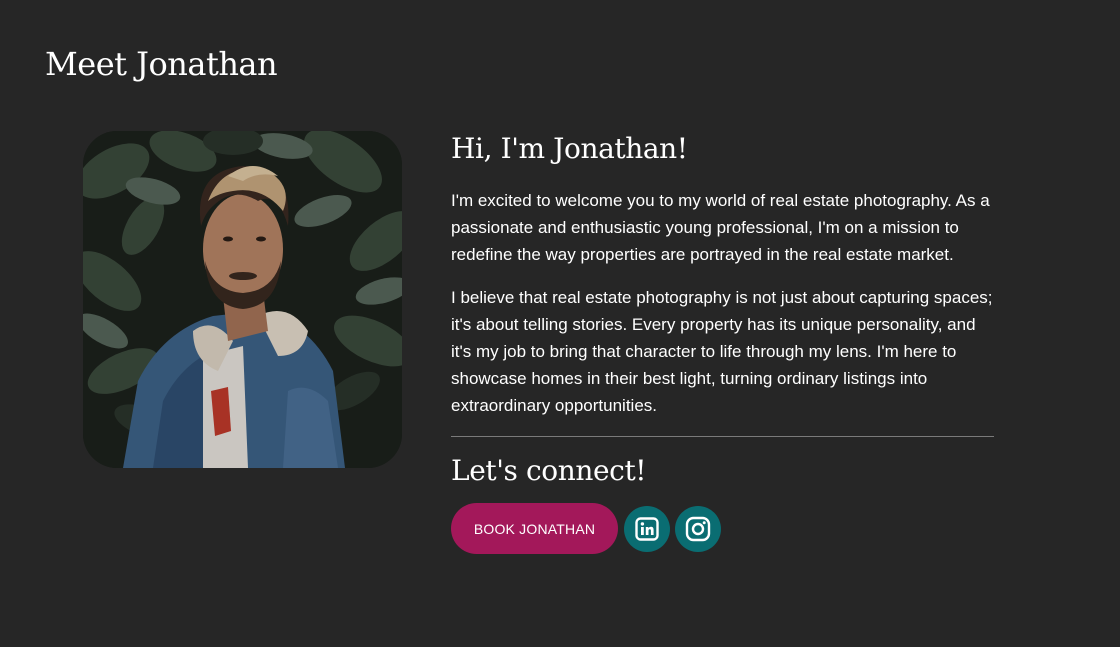 The image size is (1120, 647). I want to click on connect-heading: Let's connect!, so click(549, 470).